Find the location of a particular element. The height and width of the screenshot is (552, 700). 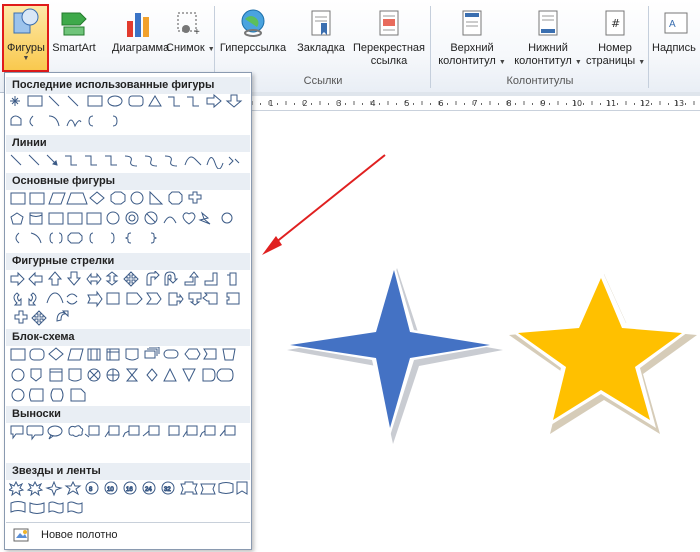

section-lines: Линии is located at coordinates (128, 143).